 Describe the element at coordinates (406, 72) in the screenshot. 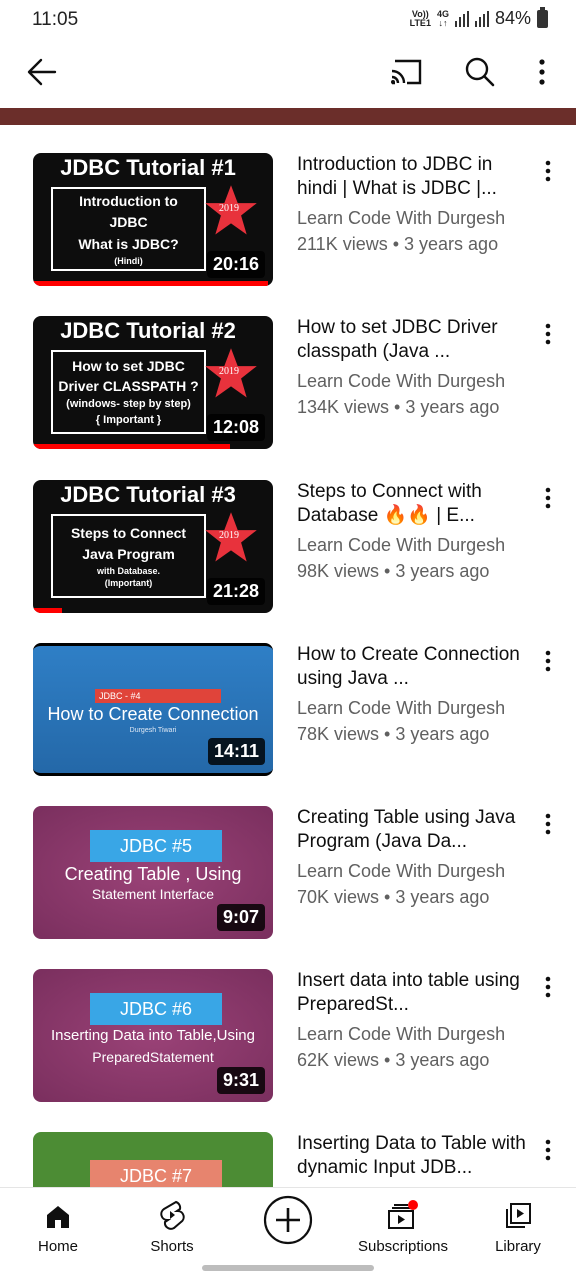

I see `cast-button` at that location.